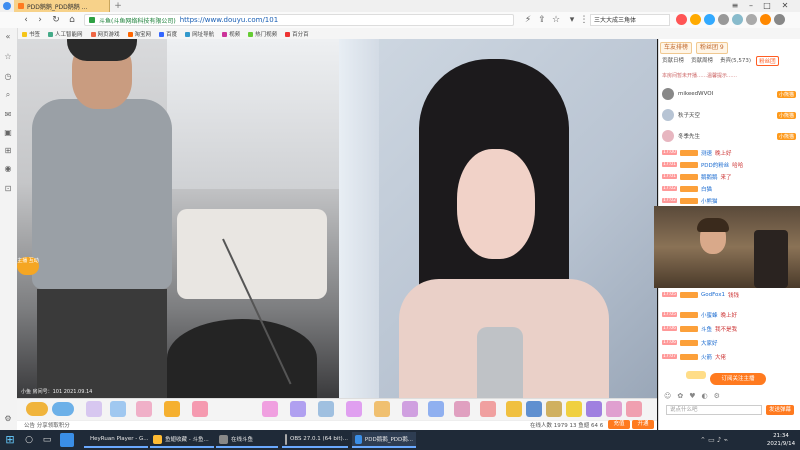 This screenshot has width=800, height=450. I want to click on sidebar-settings-icon: ⚙, so click(8, 419).